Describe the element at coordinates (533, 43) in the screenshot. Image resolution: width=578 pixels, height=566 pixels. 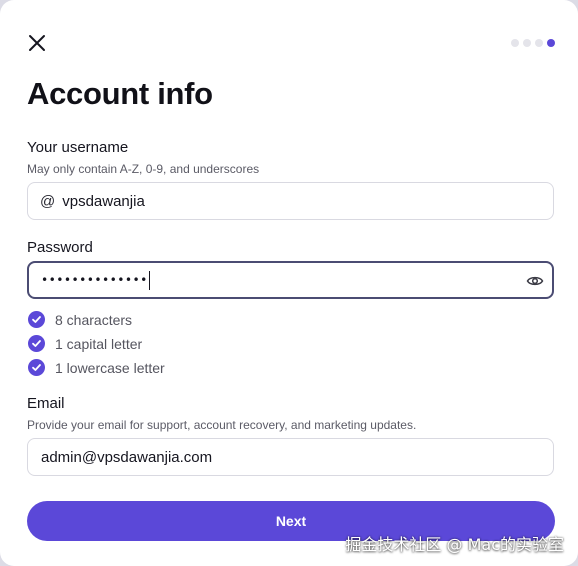
I see `step-indicator` at that location.